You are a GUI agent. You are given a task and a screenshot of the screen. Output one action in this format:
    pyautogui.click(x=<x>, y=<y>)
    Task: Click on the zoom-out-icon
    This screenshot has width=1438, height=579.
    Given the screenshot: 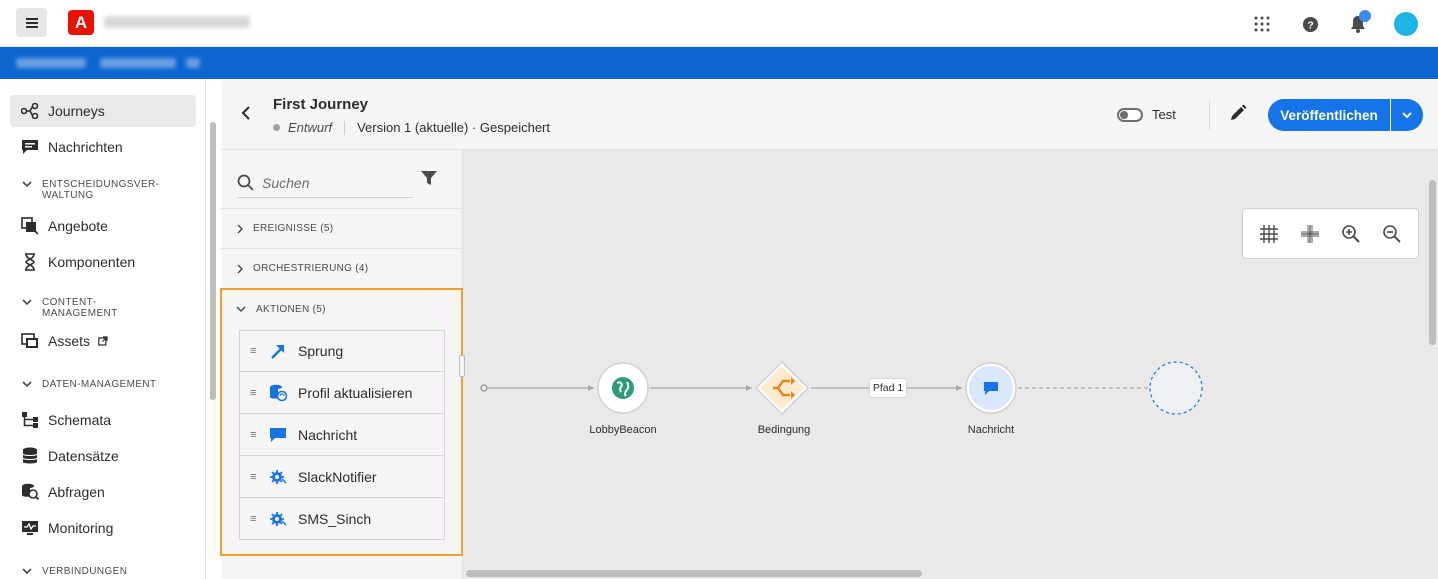 What is the action you would take?
    pyautogui.click(x=1392, y=234)
    